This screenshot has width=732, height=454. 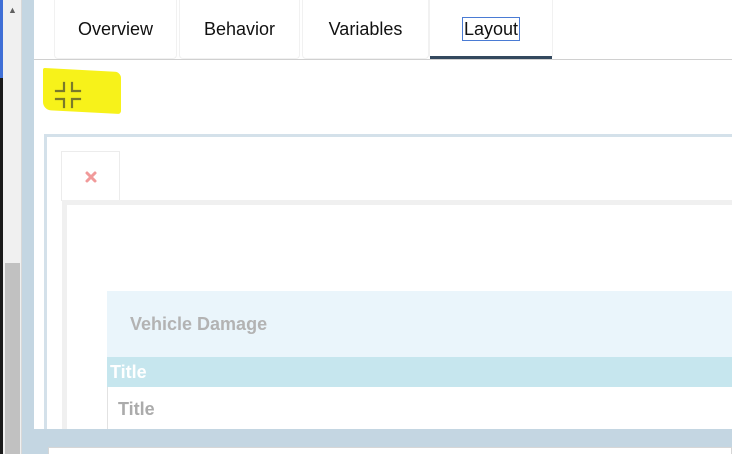 I want to click on tab-layout: Layout, so click(x=491, y=29).